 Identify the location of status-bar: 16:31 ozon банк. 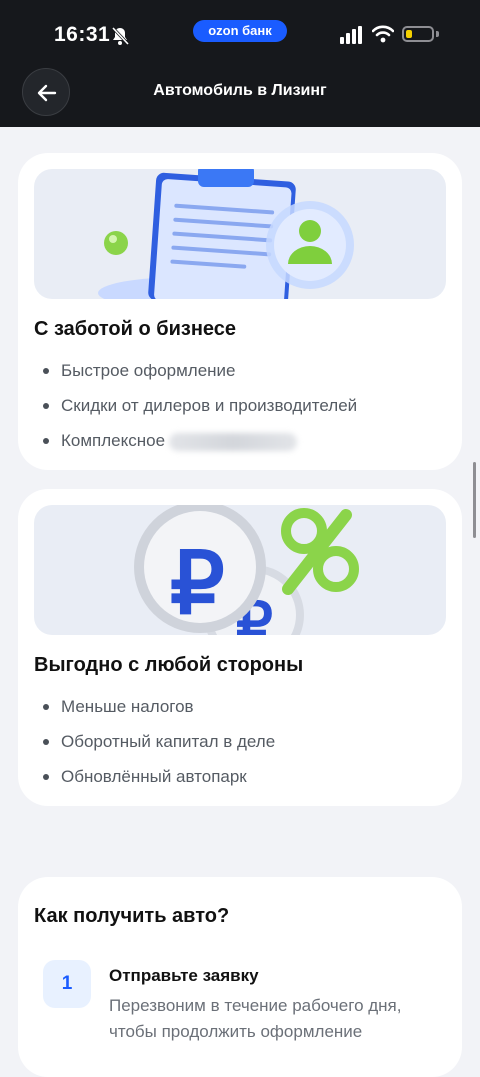
(240, 36).